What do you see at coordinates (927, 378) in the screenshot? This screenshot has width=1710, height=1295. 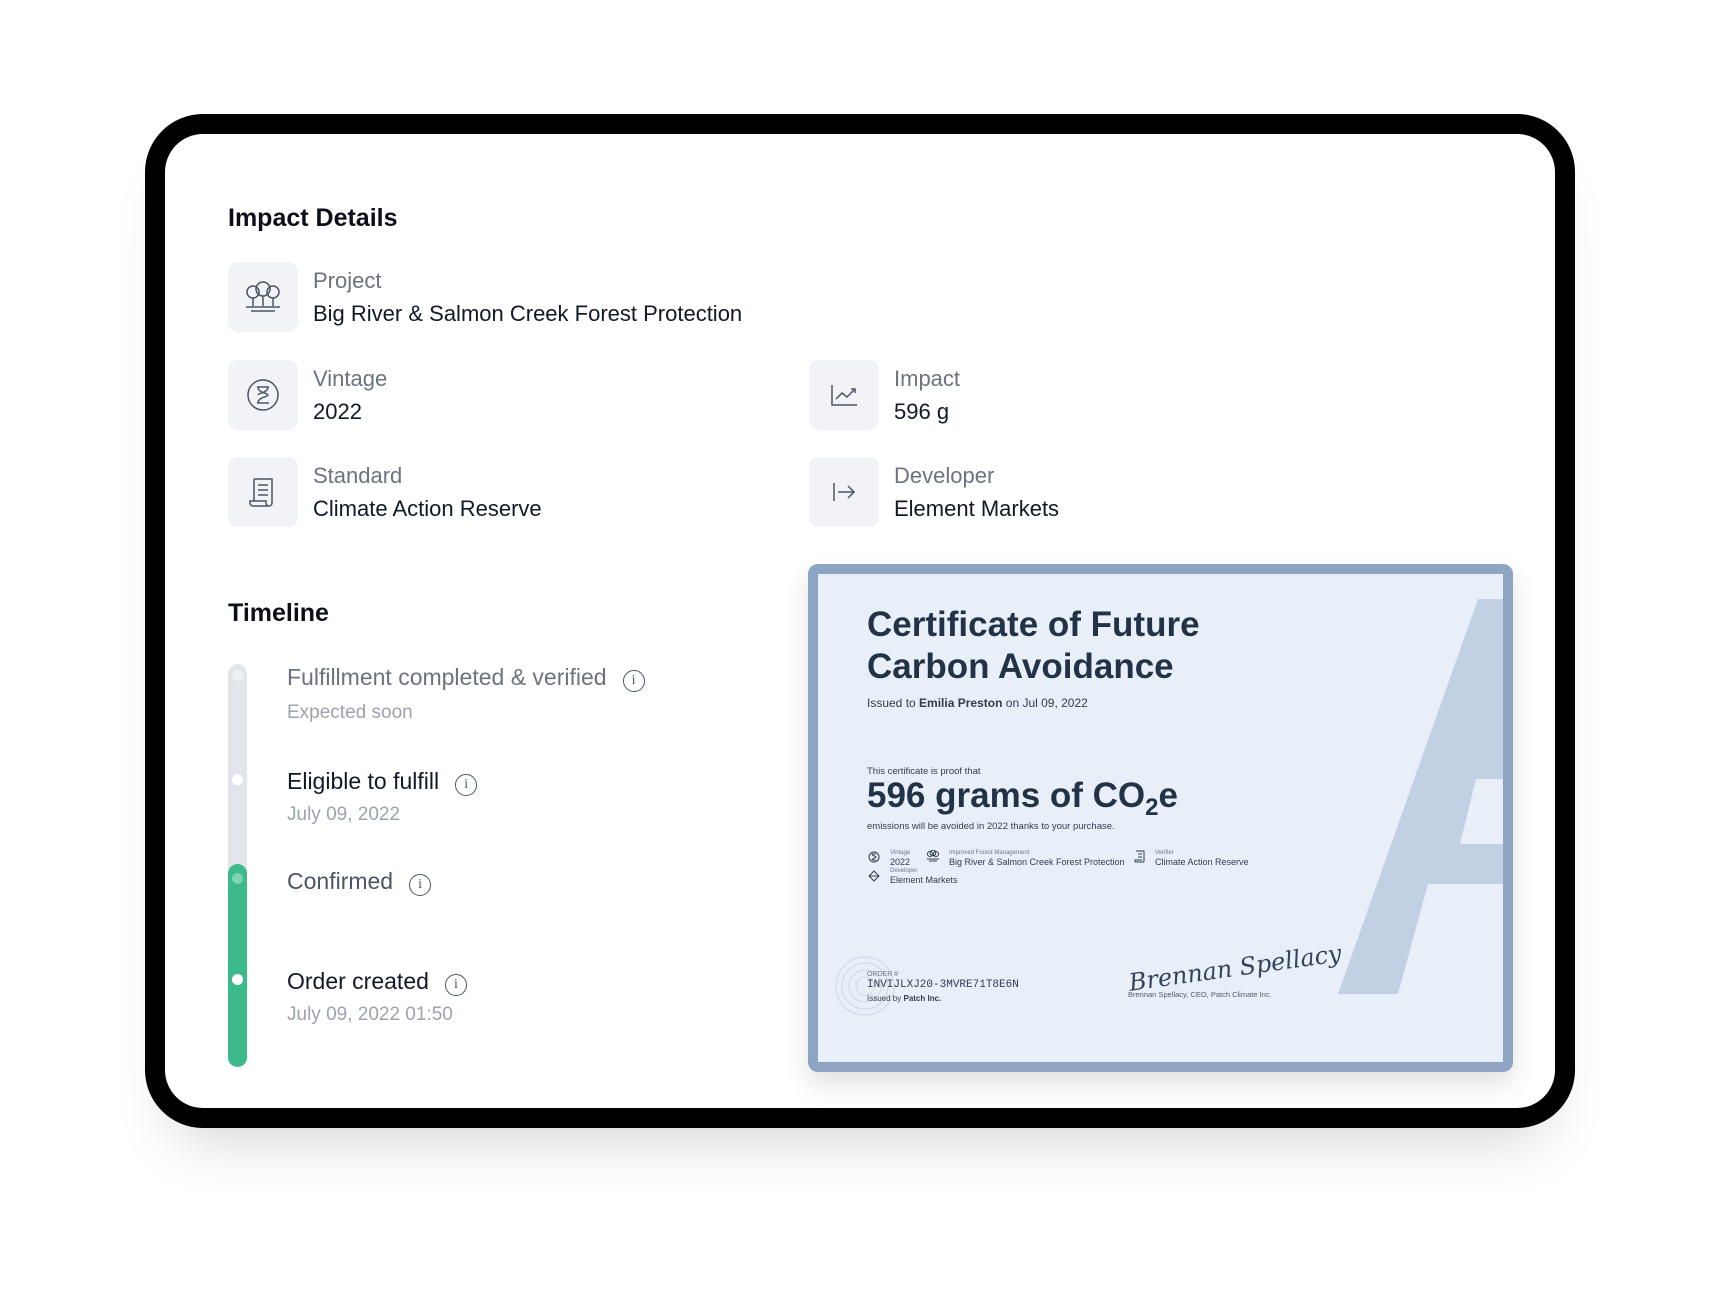 I see `impact-label: Impact` at bounding box center [927, 378].